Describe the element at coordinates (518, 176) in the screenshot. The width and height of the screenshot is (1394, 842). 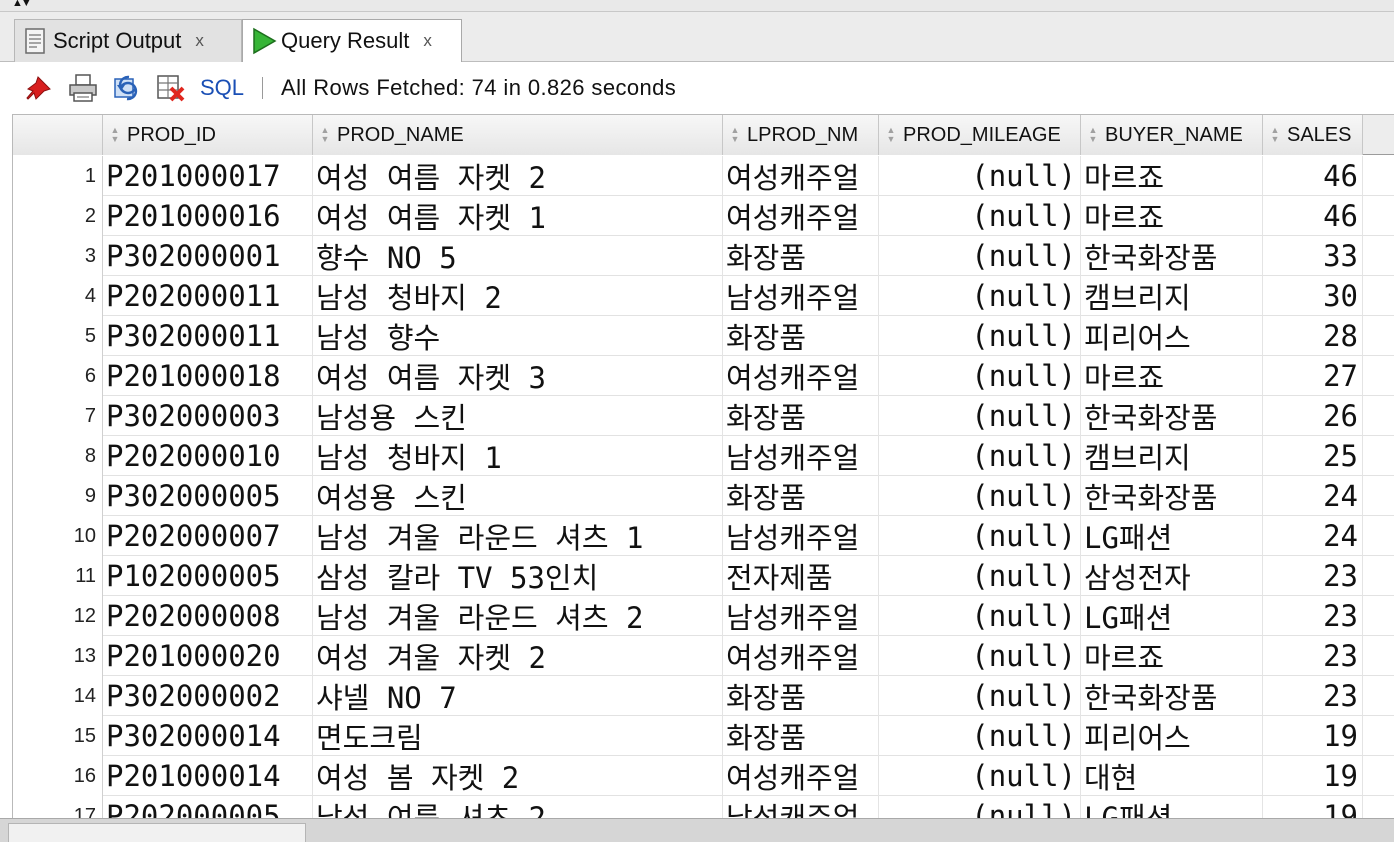
I see `cell-prod-name: 여성 여름 자켓 2` at that location.